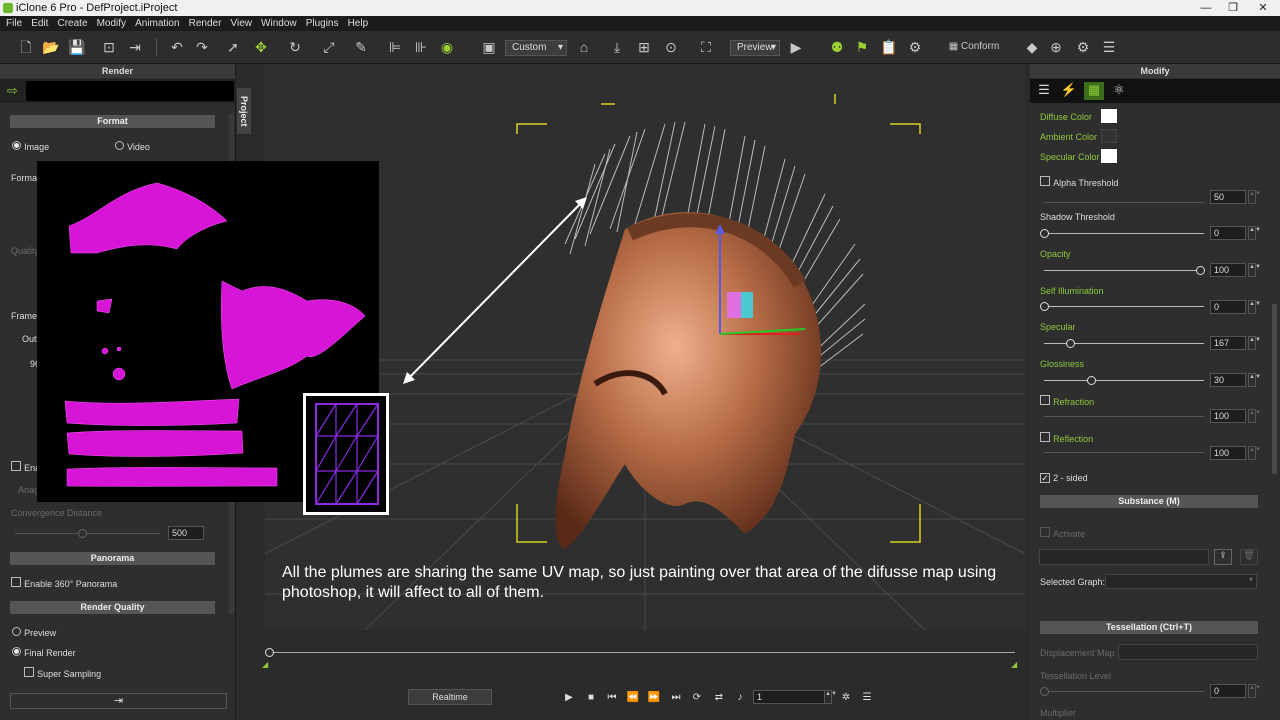 This screenshot has width=1280, height=720. I want to click on next-frame-icon: ⏭, so click(676, 698).